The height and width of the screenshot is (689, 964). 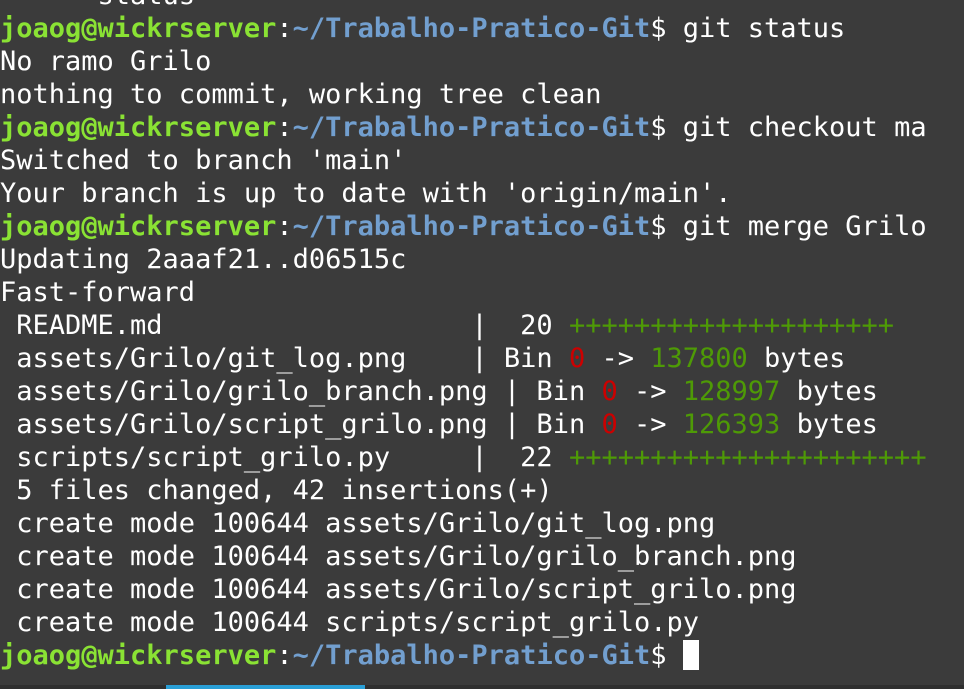 I want to click on diffstat-file: assets/Grilo/git_log.png, so click(x=236, y=358).